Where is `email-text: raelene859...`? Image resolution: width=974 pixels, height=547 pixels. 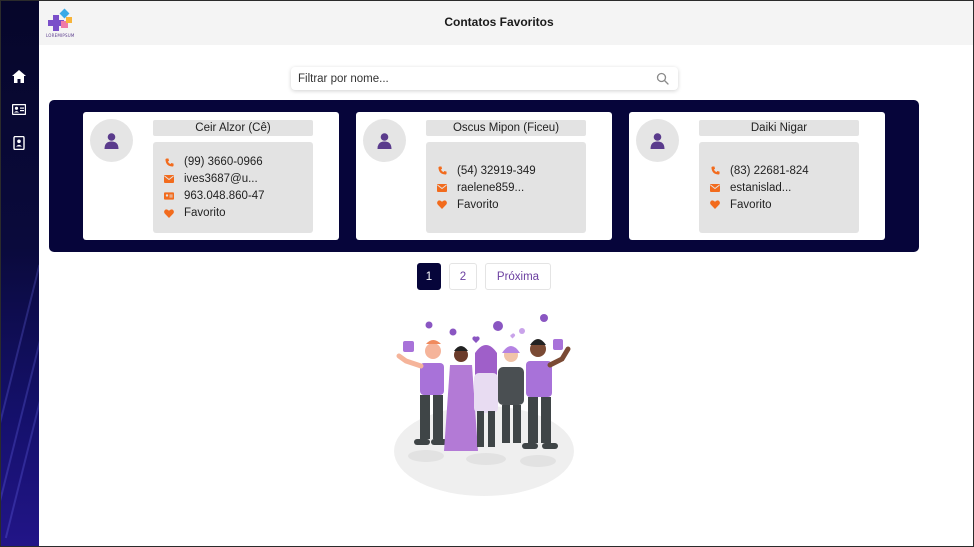
email-text: raelene859... is located at coordinates (491, 187).